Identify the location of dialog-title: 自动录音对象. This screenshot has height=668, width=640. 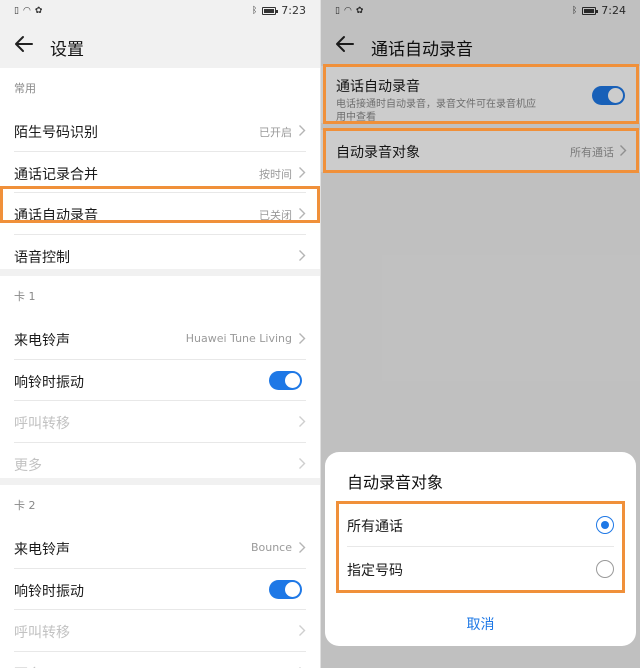
(395, 482).